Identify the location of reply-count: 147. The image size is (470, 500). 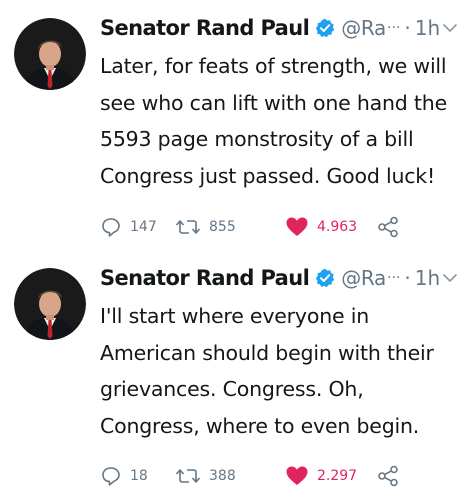
(143, 227).